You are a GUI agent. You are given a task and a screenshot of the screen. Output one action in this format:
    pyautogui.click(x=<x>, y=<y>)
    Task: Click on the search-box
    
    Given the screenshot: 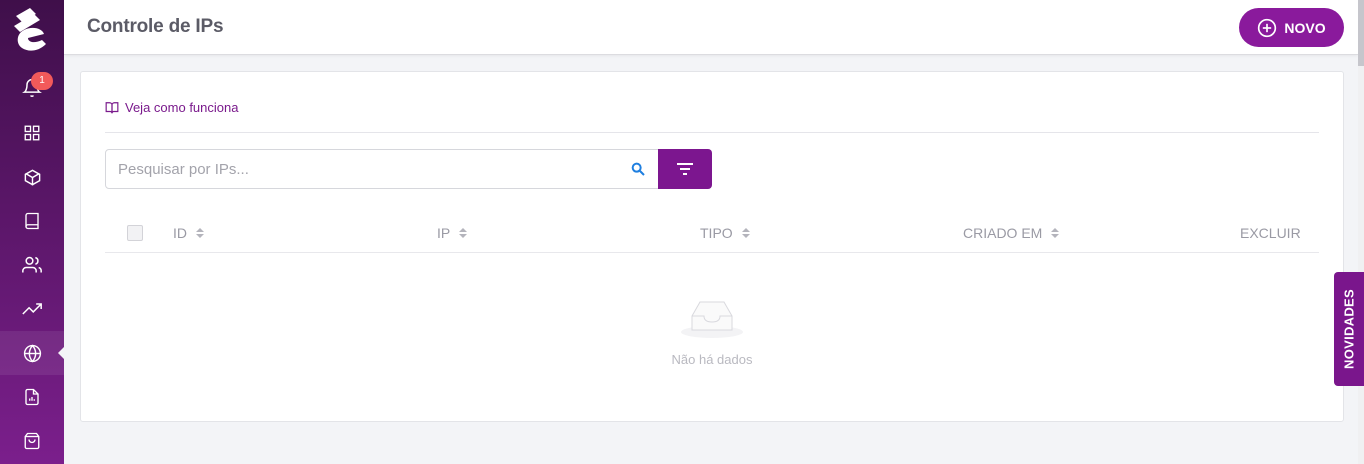 What is the action you would take?
    pyautogui.click(x=382, y=169)
    